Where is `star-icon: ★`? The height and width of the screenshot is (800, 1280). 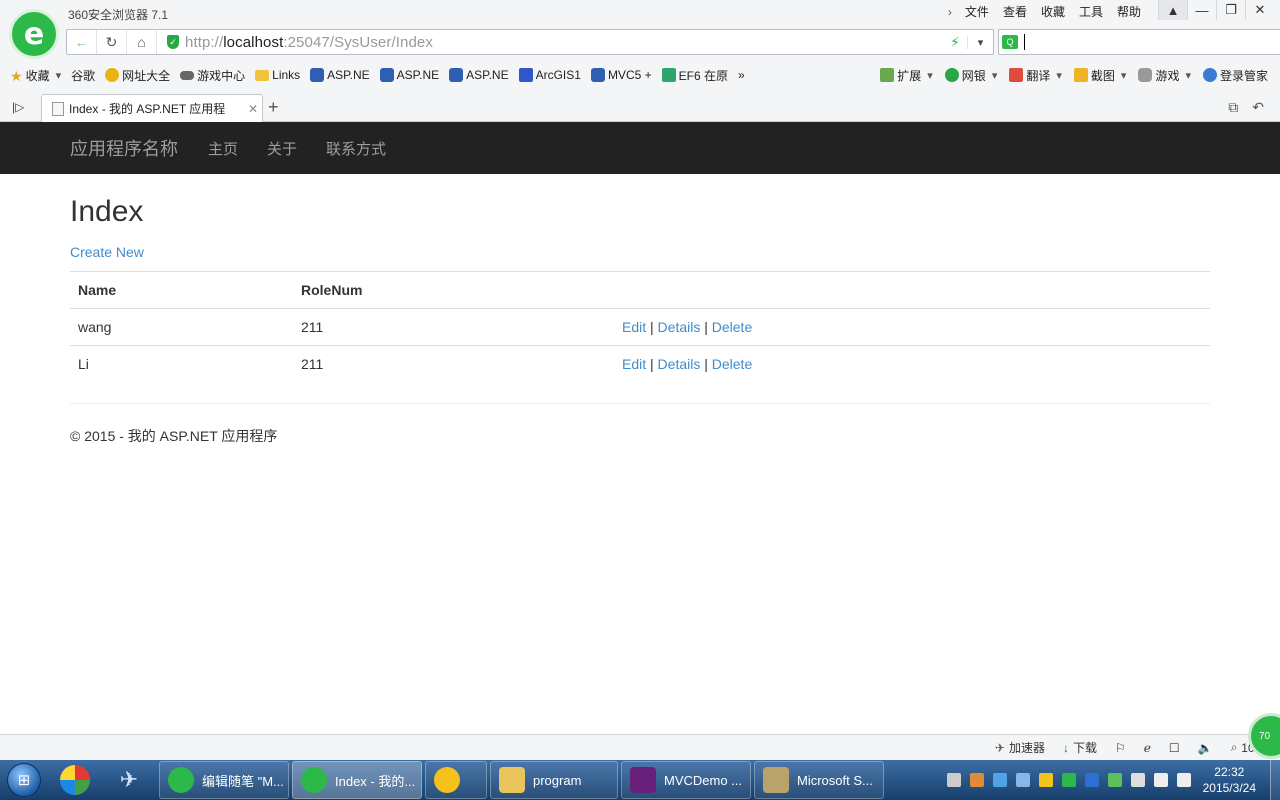
star-icon: ★ is located at coordinates (16, 76).